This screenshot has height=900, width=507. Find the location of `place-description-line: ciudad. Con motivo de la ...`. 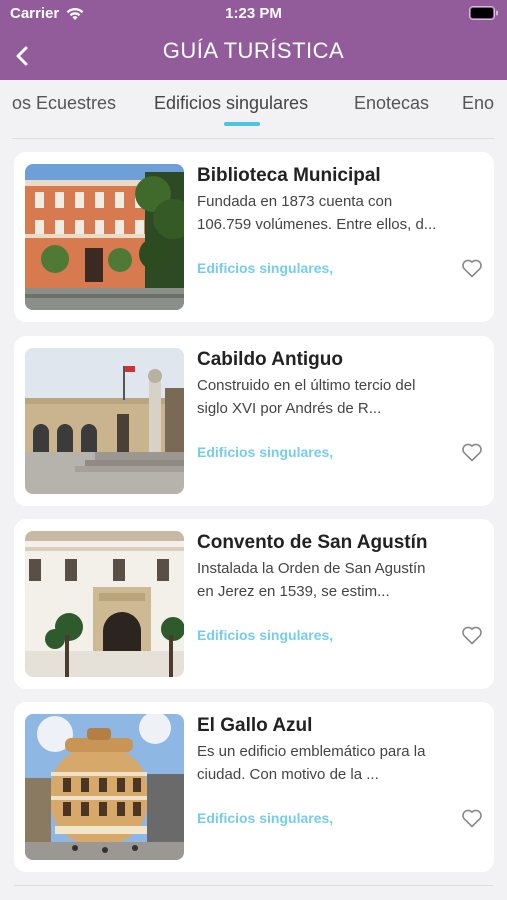

place-description-line: ciudad. Con motivo de la ... is located at coordinates (288, 774).